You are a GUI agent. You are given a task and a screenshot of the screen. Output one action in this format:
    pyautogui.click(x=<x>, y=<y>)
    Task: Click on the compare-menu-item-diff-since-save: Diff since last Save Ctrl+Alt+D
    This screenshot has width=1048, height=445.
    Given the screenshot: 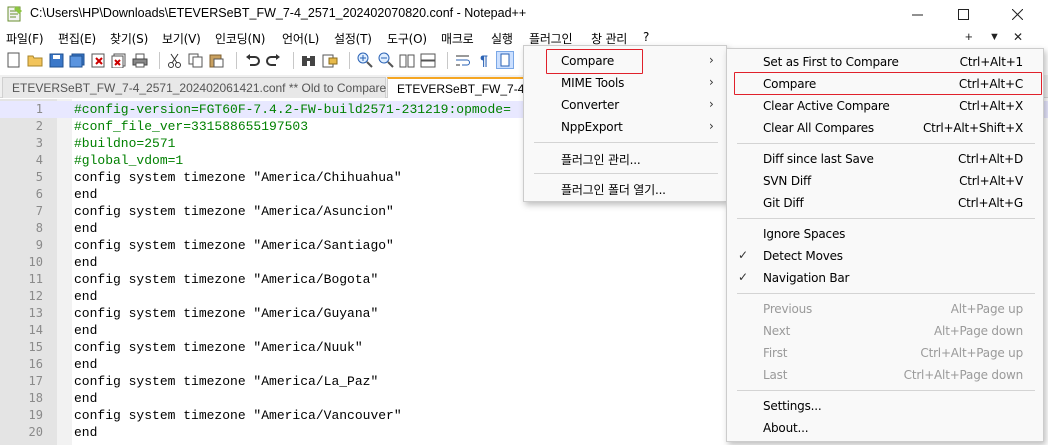 What is the action you would take?
    pyautogui.click(x=885, y=159)
    